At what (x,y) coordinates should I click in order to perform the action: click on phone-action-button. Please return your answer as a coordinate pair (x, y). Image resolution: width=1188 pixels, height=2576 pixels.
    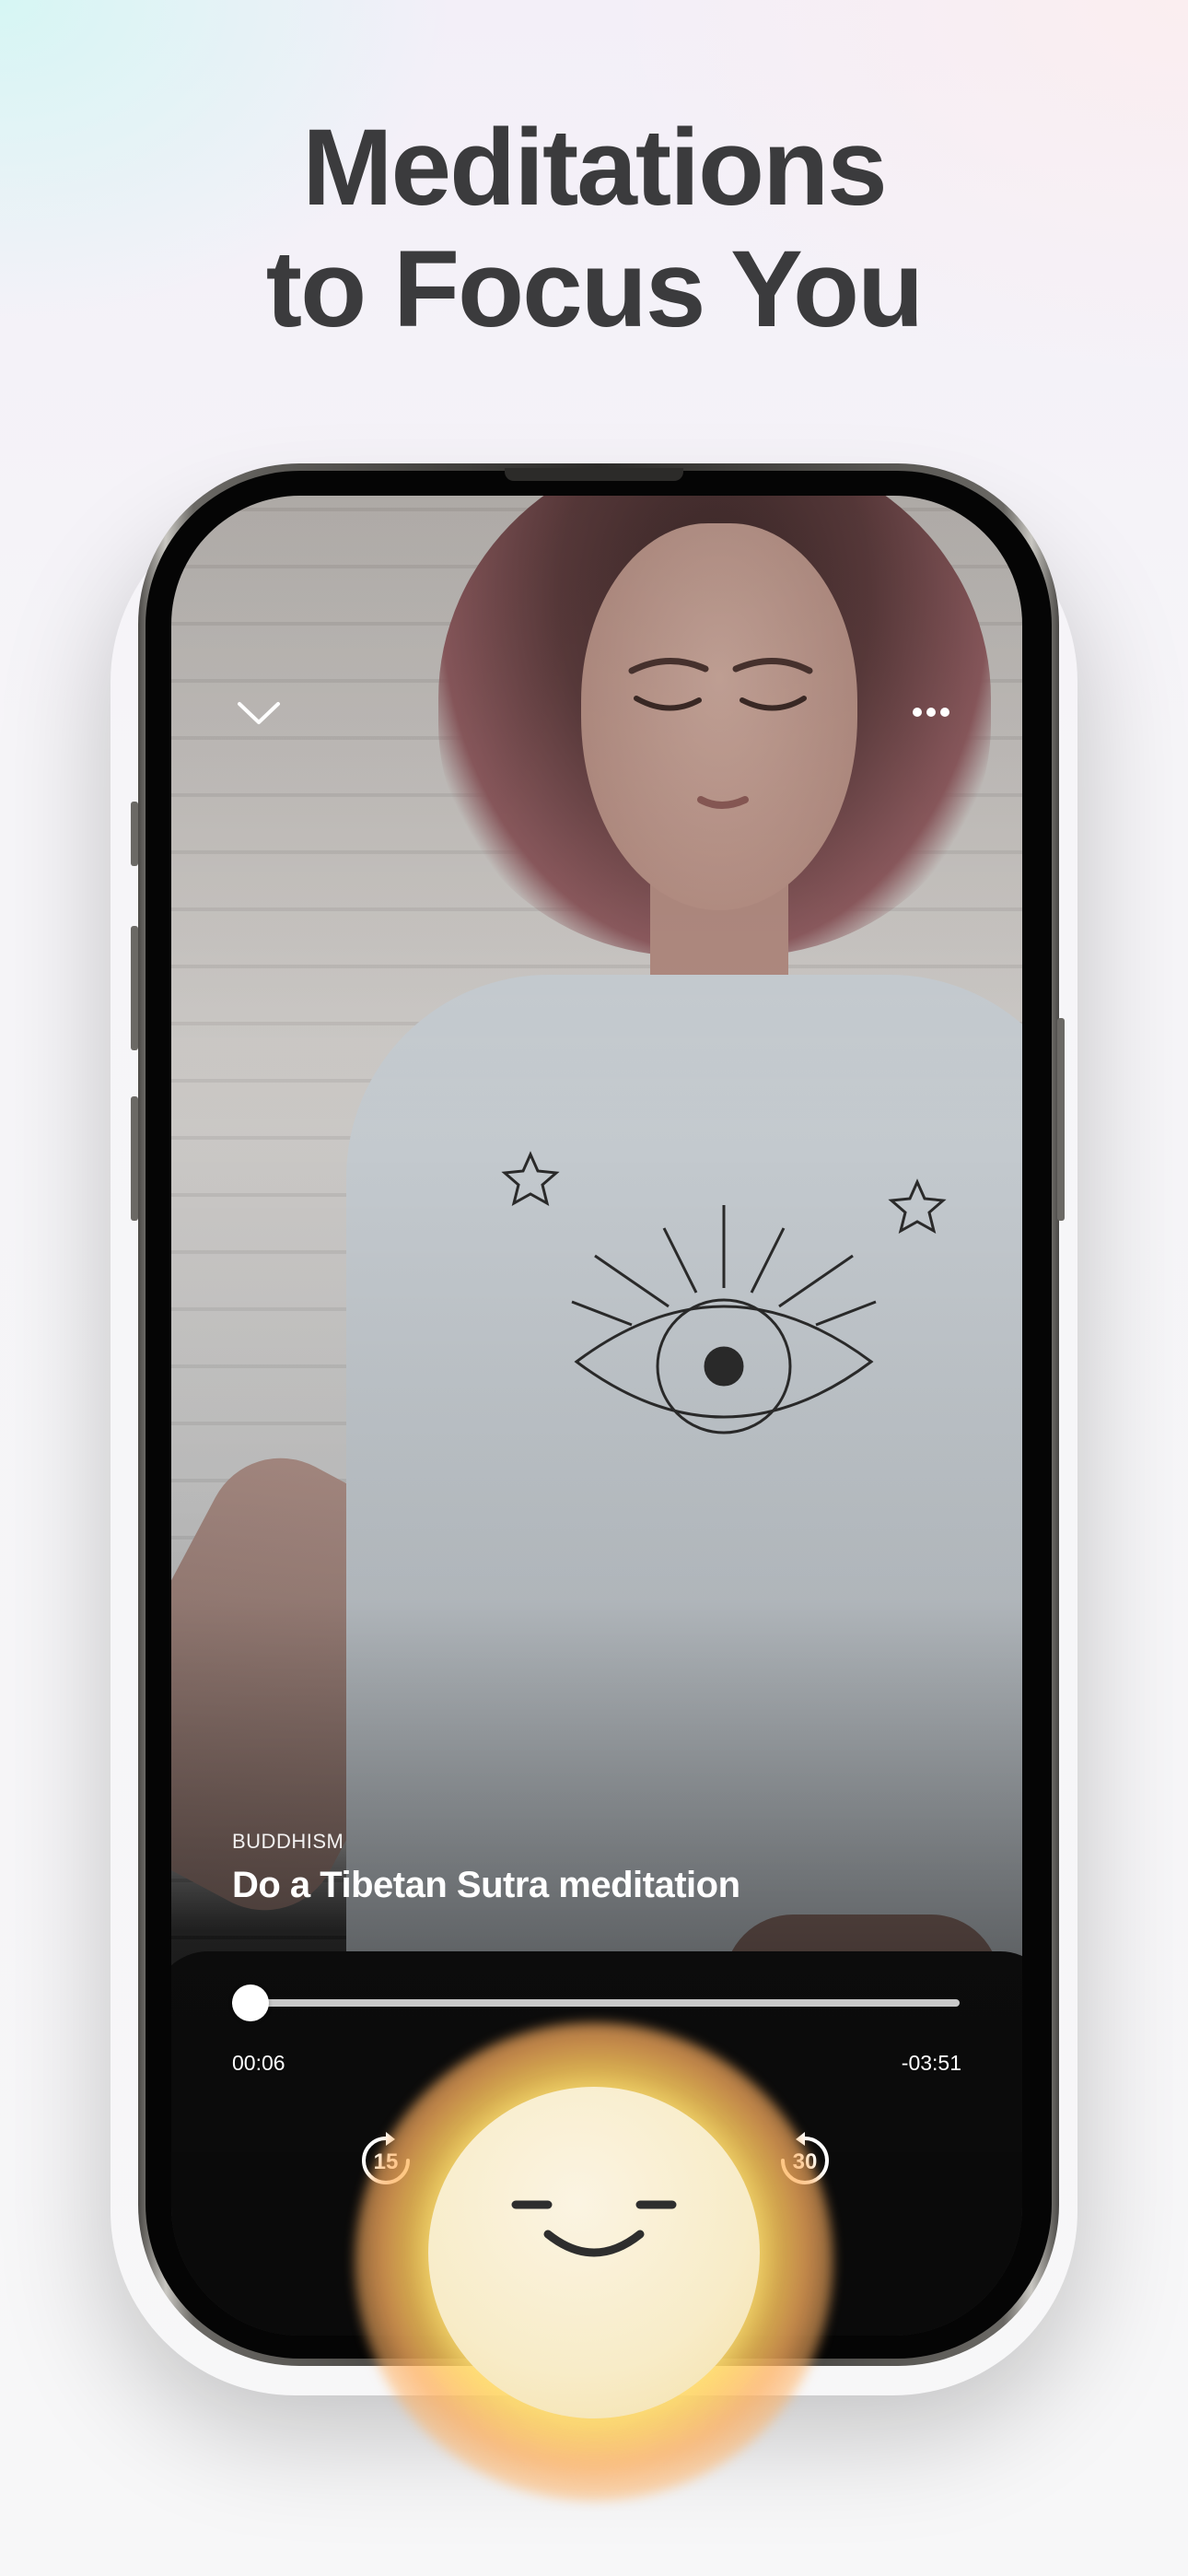
    Looking at the image, I should click on (134, 834).